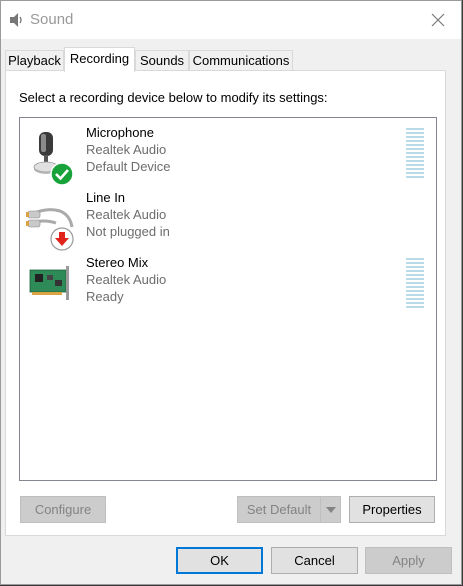 Image resolution: width=463 pixels, height=586 pixels. Describe the element at coordinates (99, 59) in the screenshot. I see `tab-recording: Recording` at that location.